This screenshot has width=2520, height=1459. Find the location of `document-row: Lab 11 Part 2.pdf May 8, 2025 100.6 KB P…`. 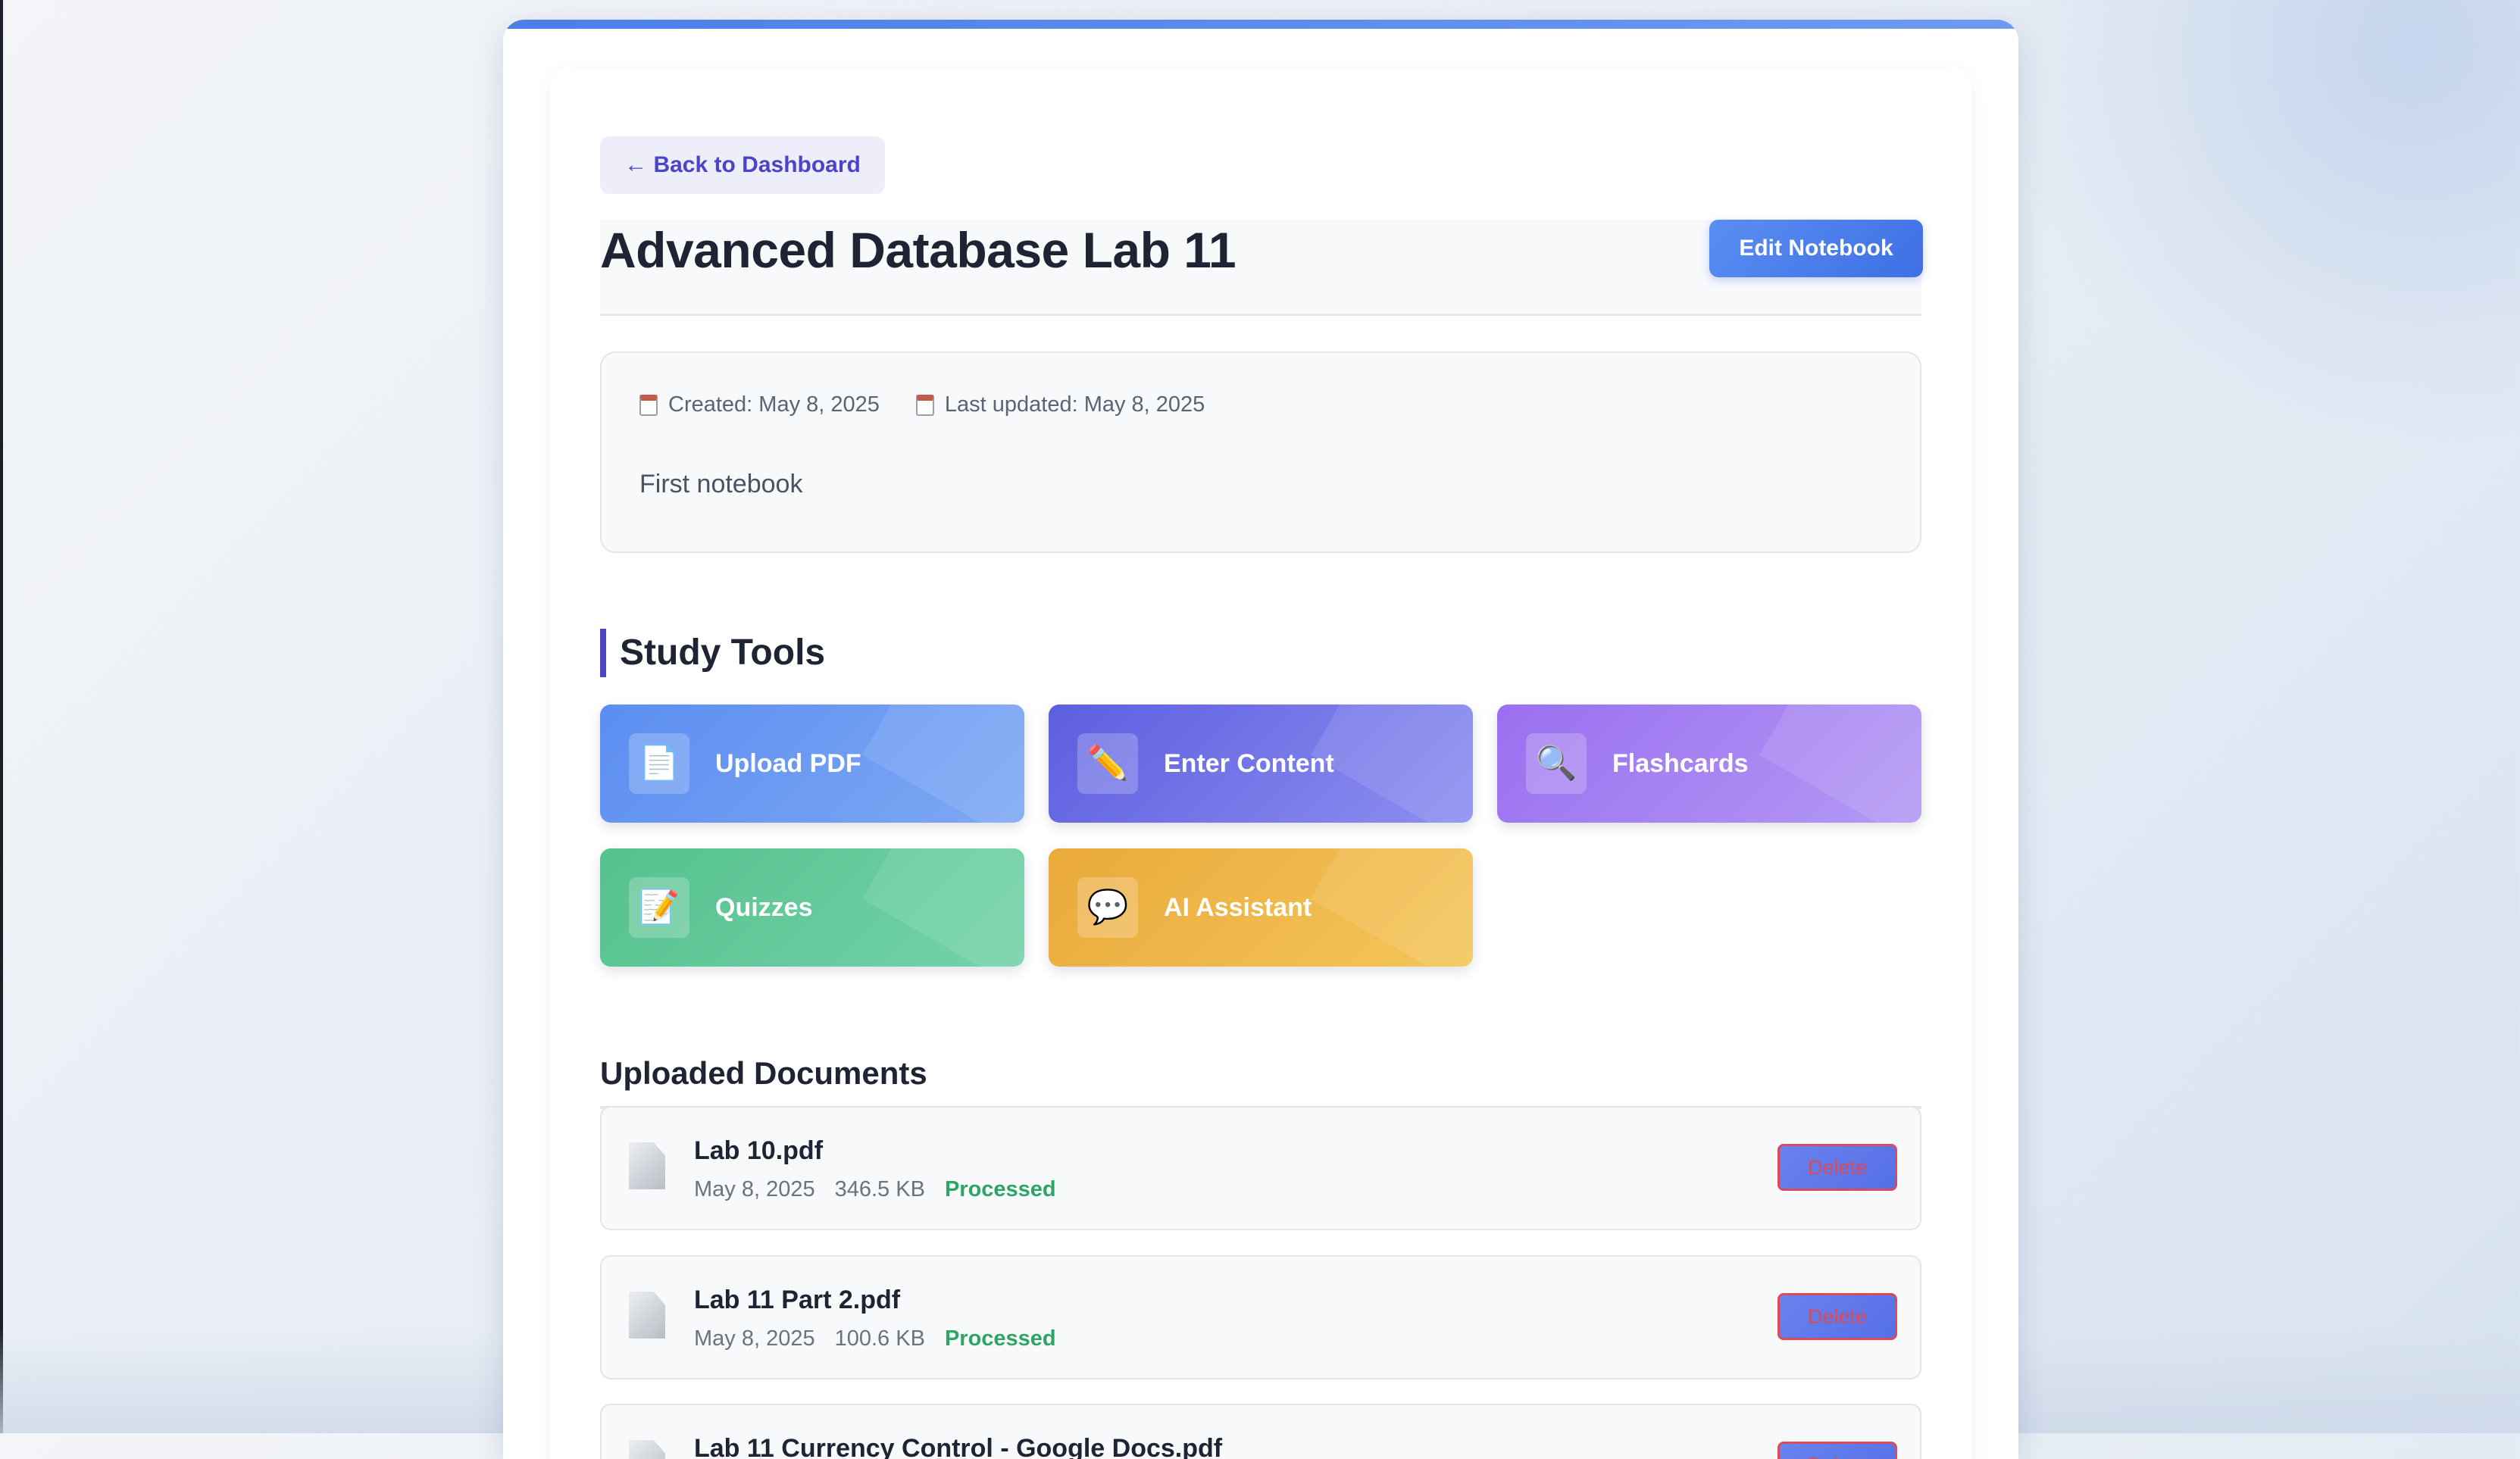

document-row: Lab 11 Part 2.pdf May 8, 2025 100.6 KB P… is located at coordinates (1260, 1317).